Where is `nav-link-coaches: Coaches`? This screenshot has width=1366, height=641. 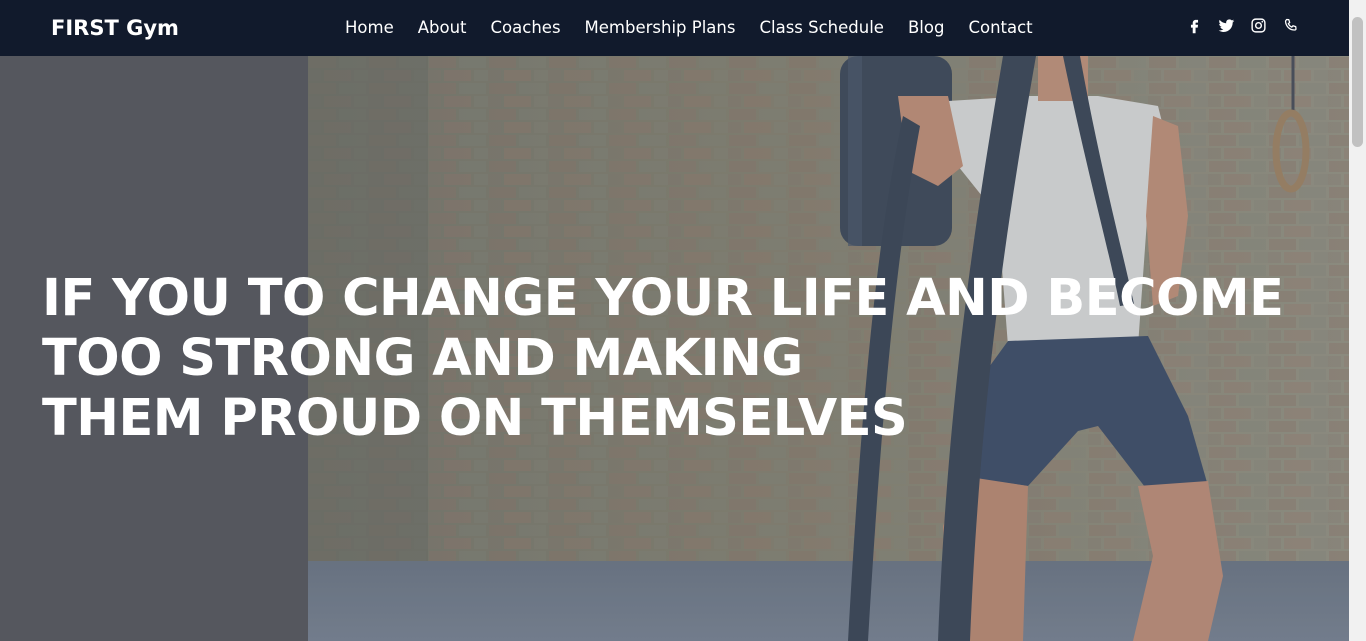
nav-link-coaches: Coaches is located at coordinates (526, 28).